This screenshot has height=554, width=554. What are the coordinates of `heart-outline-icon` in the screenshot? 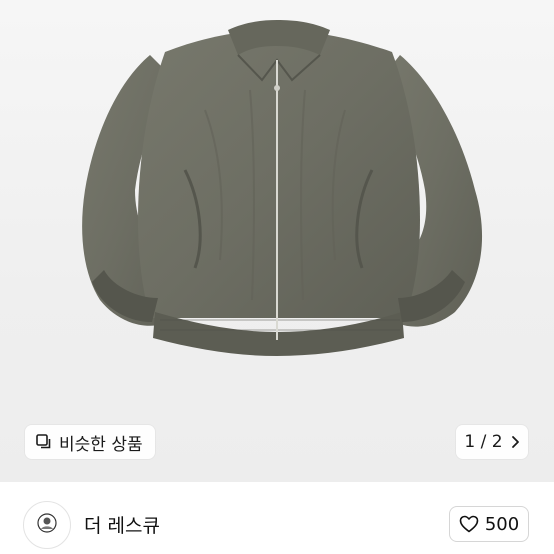 It's located at (469, 524).